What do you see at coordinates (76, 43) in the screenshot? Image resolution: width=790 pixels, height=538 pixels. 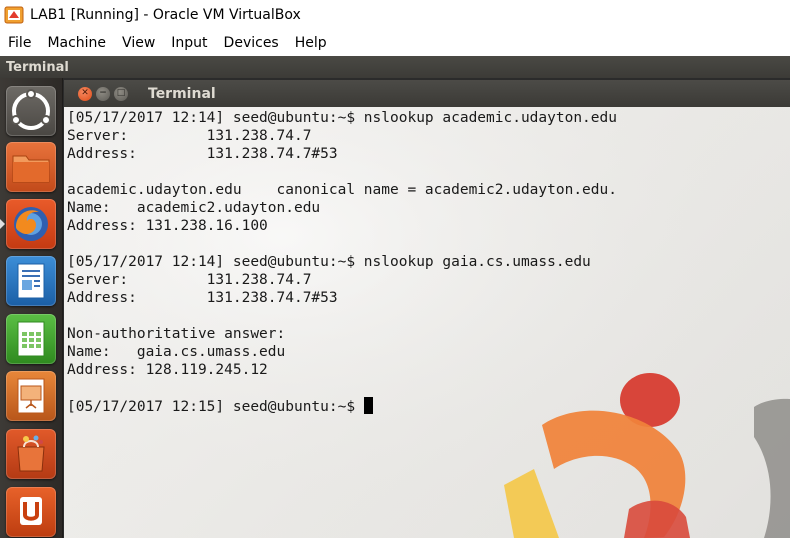 I see `menu-machine: Machine` at bounding box center [76, 43].